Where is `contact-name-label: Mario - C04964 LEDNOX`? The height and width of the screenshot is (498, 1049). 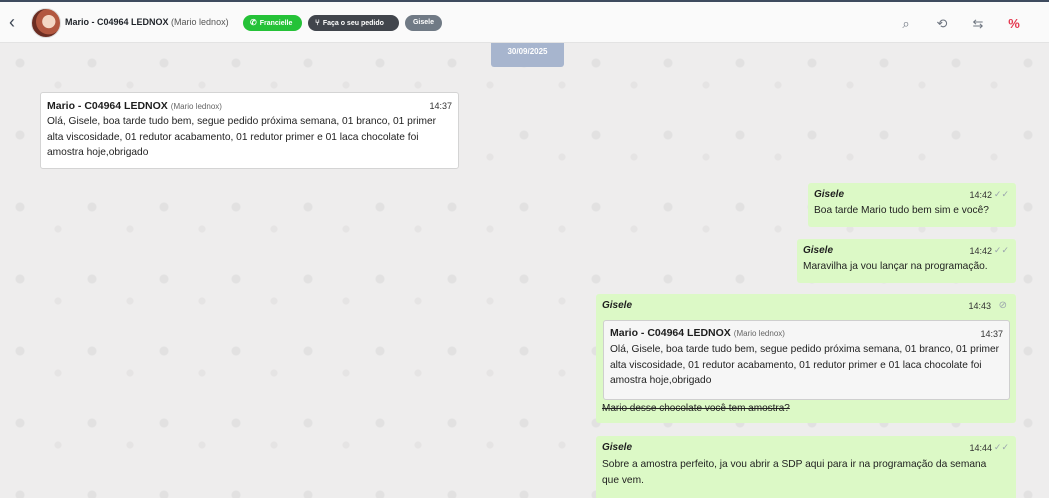
contact-name-label: Mario - C04964 LEDNOX is located at coordinates (117, 22).